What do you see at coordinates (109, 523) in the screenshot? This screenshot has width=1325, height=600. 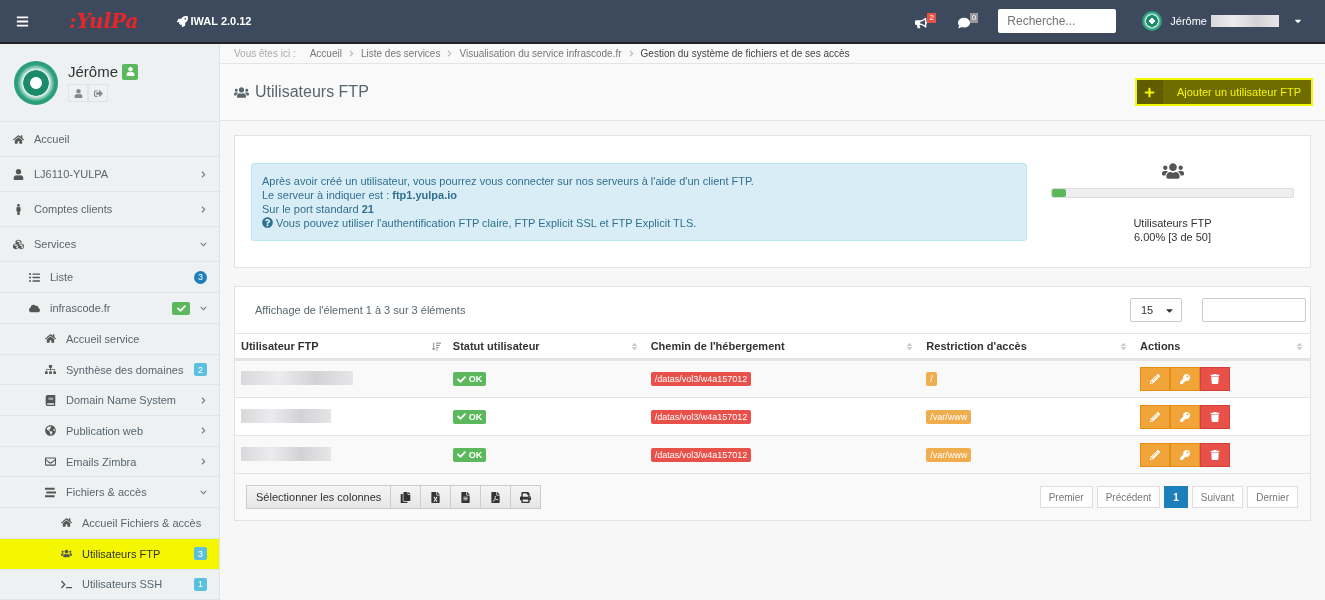 I see `sidebar-item: Accueil Fichiers & accès` at bounding box center [109, 523].